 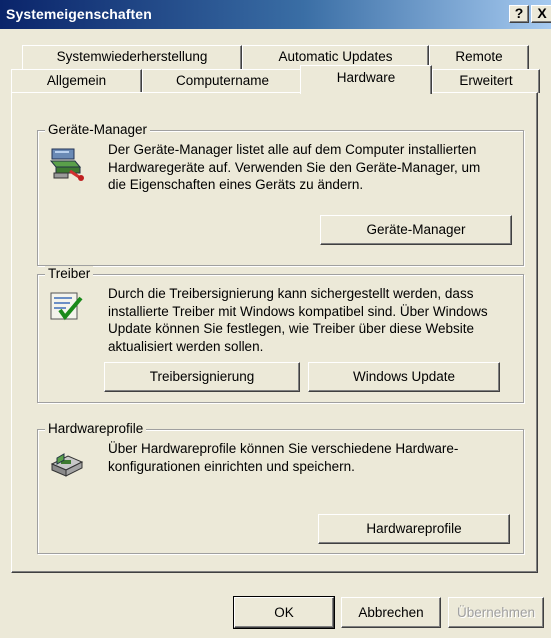 What do you see at coordinates (69, 273) in the screenshot?
I see `group-title: Treiber` at bounding box center [69, 273].